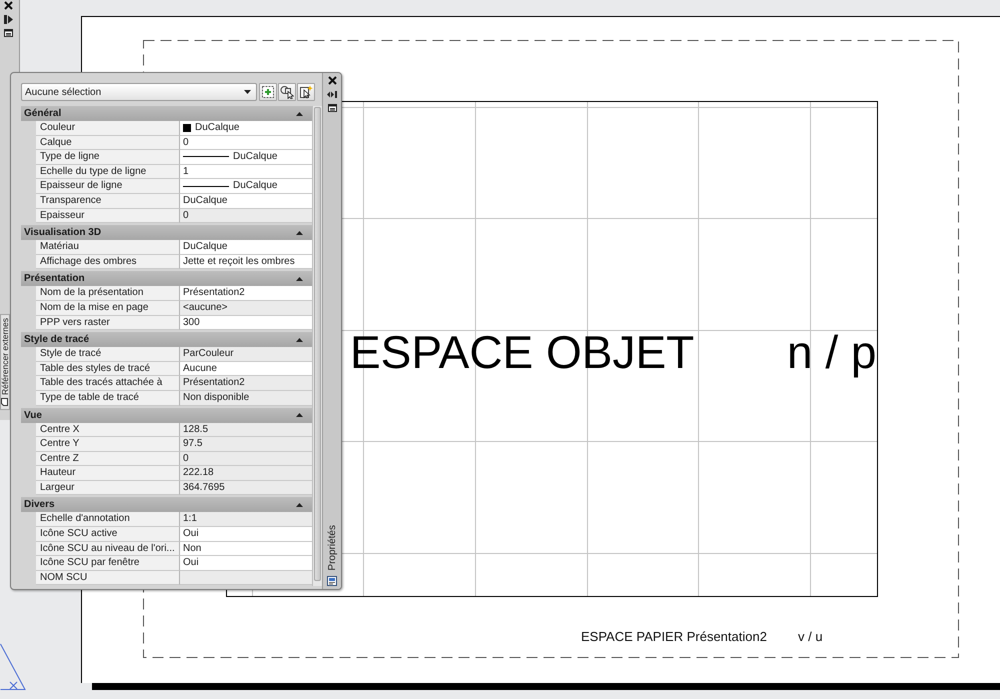  What do you see at coordinates (332, 581) in the screenshot?
I see `panel-icon` at bounding box center [332, 581].